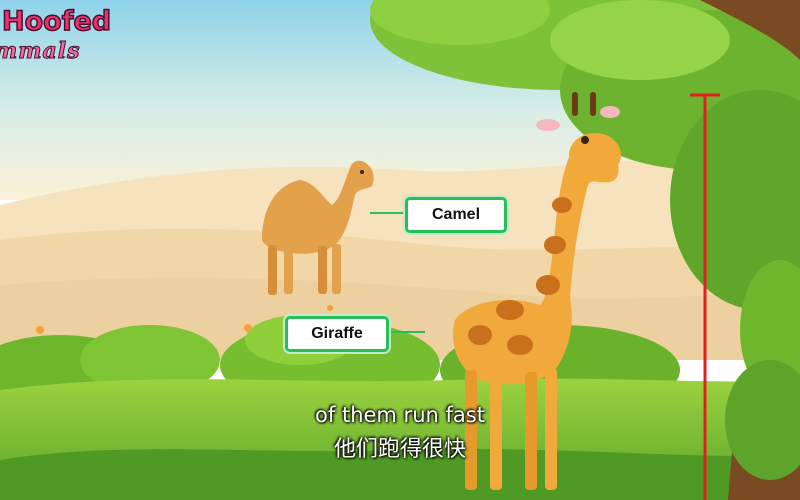 This screenshot has height=500, width=800. What do you see at coordinates (387, 213) in the screenshot?
I see `camel-label-connector` at bounding box center [387, 213].